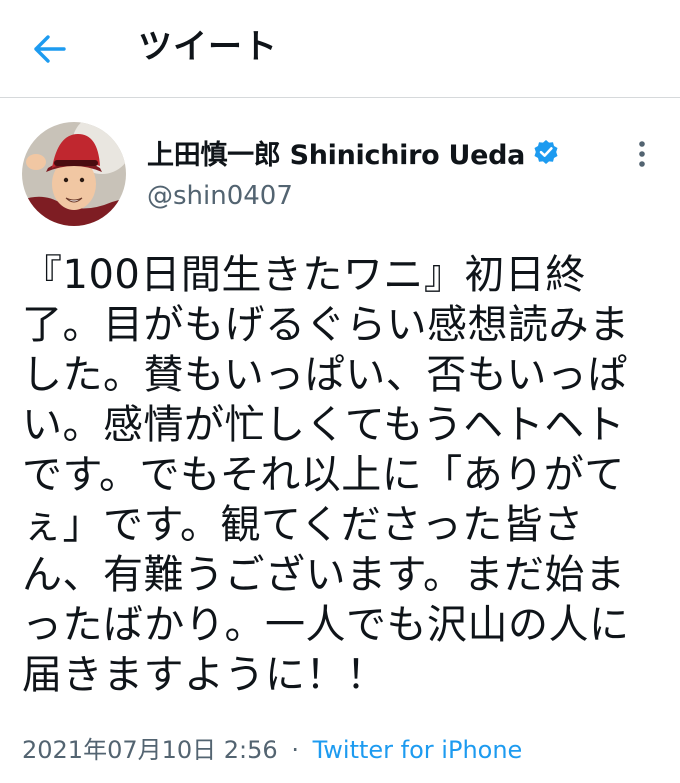 The width and height of the screenshot is (680, 783). What do you see at coordinates (418, 750) in the screenshot?
I see `tweet-source-link: Twitter for iPhone` at bounding box center [418, 750].